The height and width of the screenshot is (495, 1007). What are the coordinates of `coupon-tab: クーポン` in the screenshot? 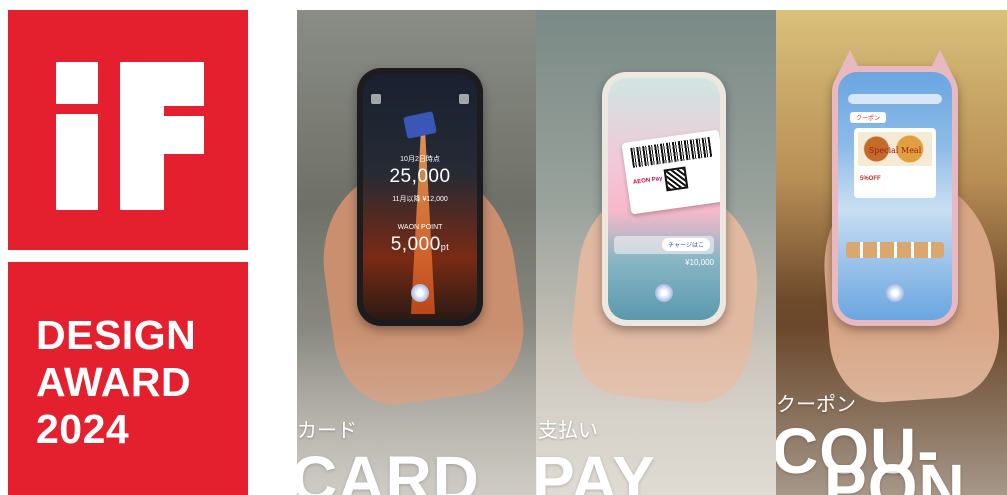 It's located at (868, 117).